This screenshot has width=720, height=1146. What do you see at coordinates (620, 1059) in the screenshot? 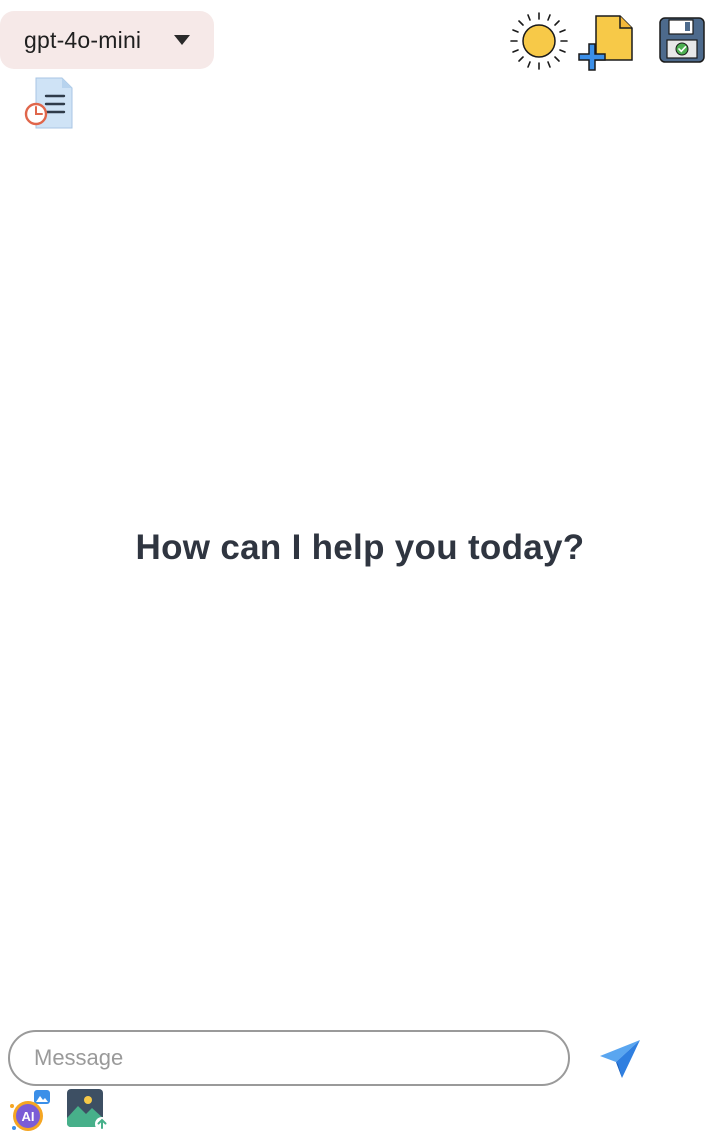
I see `send-icon` at bounding box center [620, 1059].